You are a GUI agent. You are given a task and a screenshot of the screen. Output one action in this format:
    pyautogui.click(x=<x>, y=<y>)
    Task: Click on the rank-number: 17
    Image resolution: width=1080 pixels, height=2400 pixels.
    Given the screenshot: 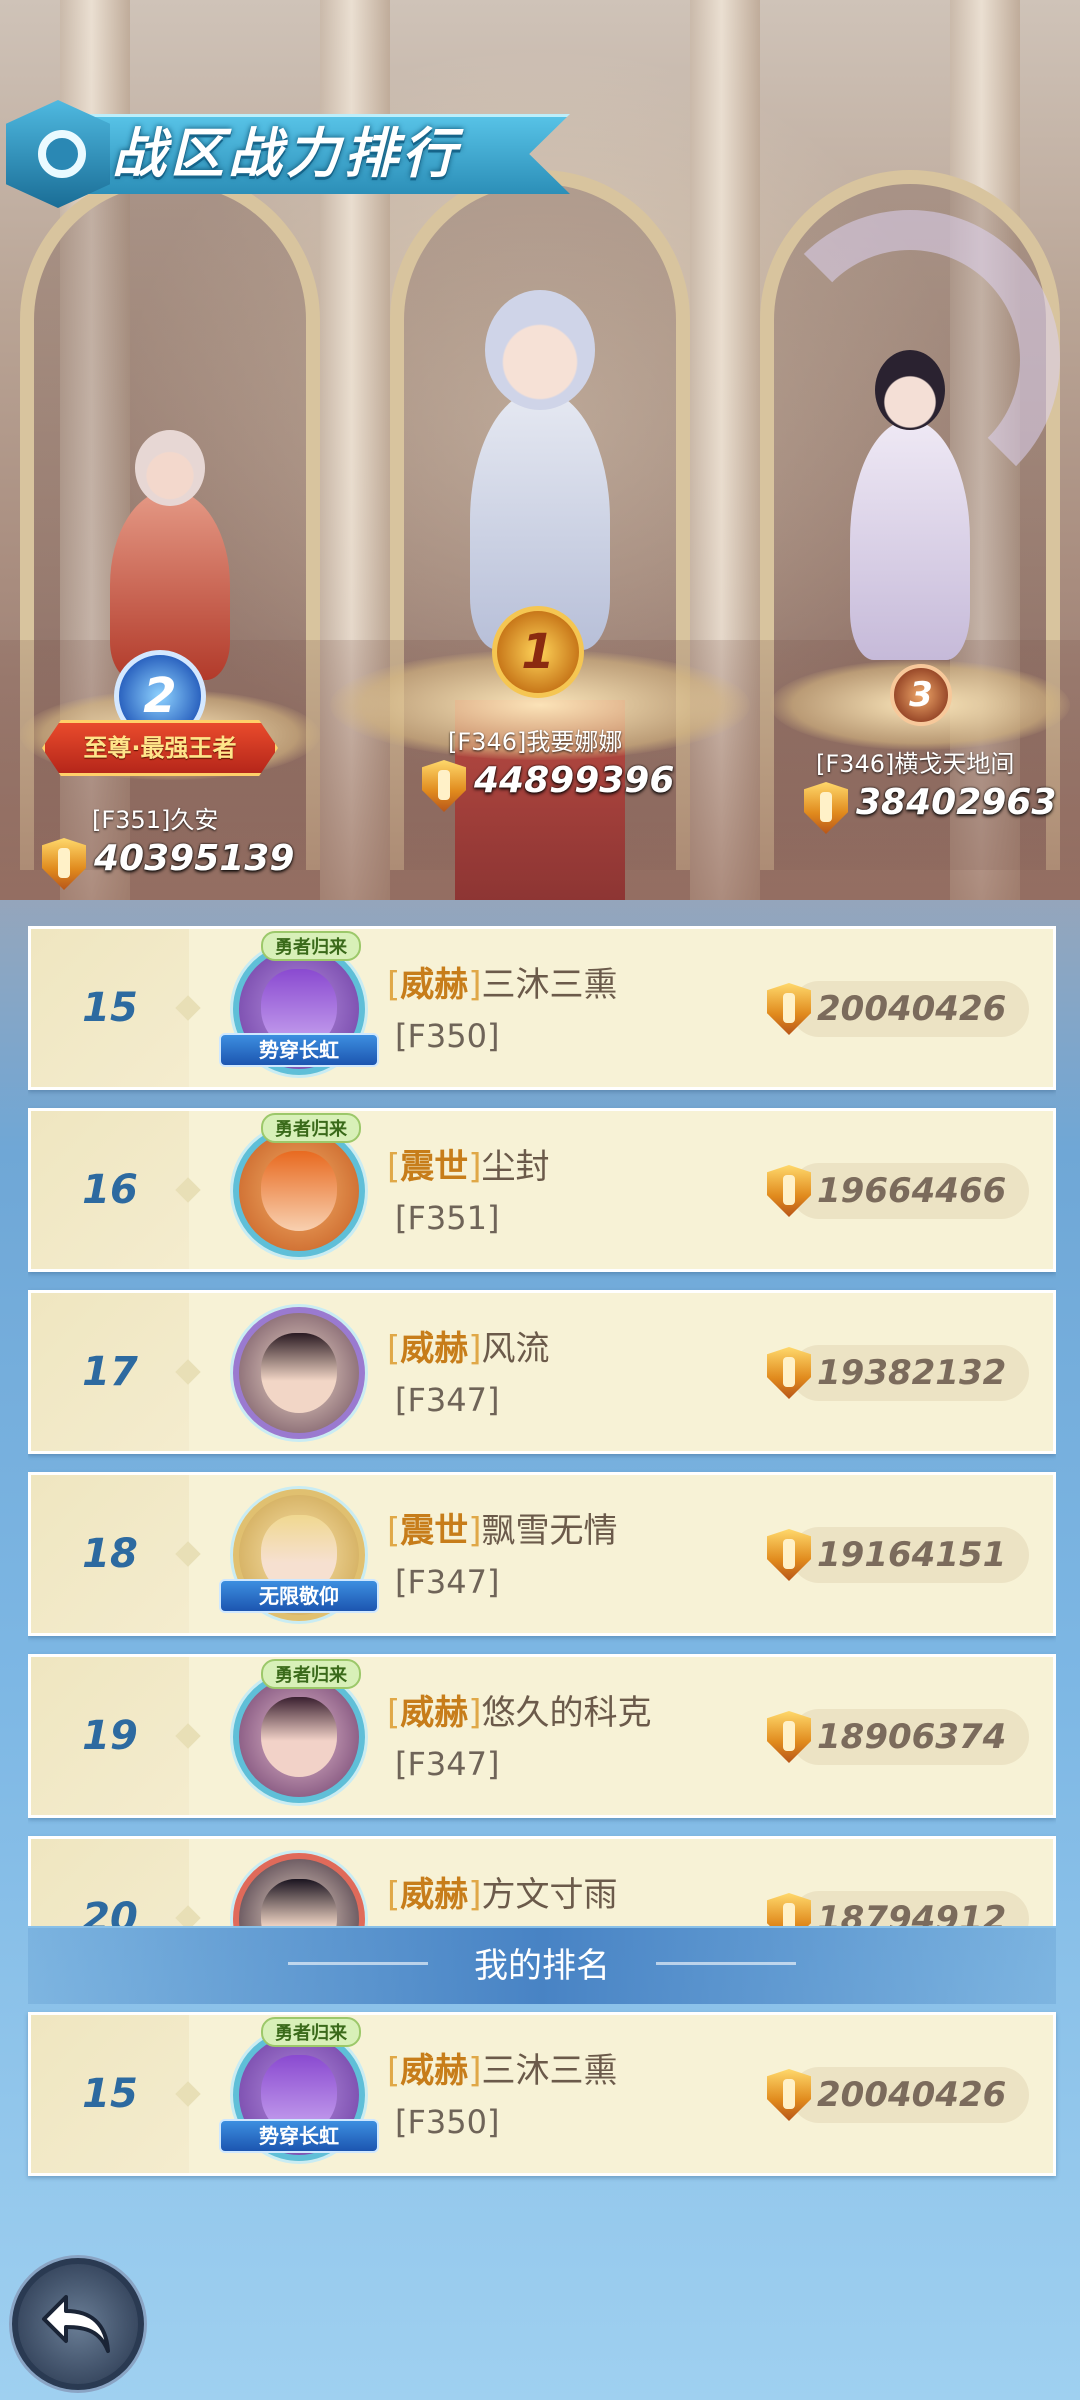 What is the action you would take?
    pyautogui.click(x=110, y=1372)
    